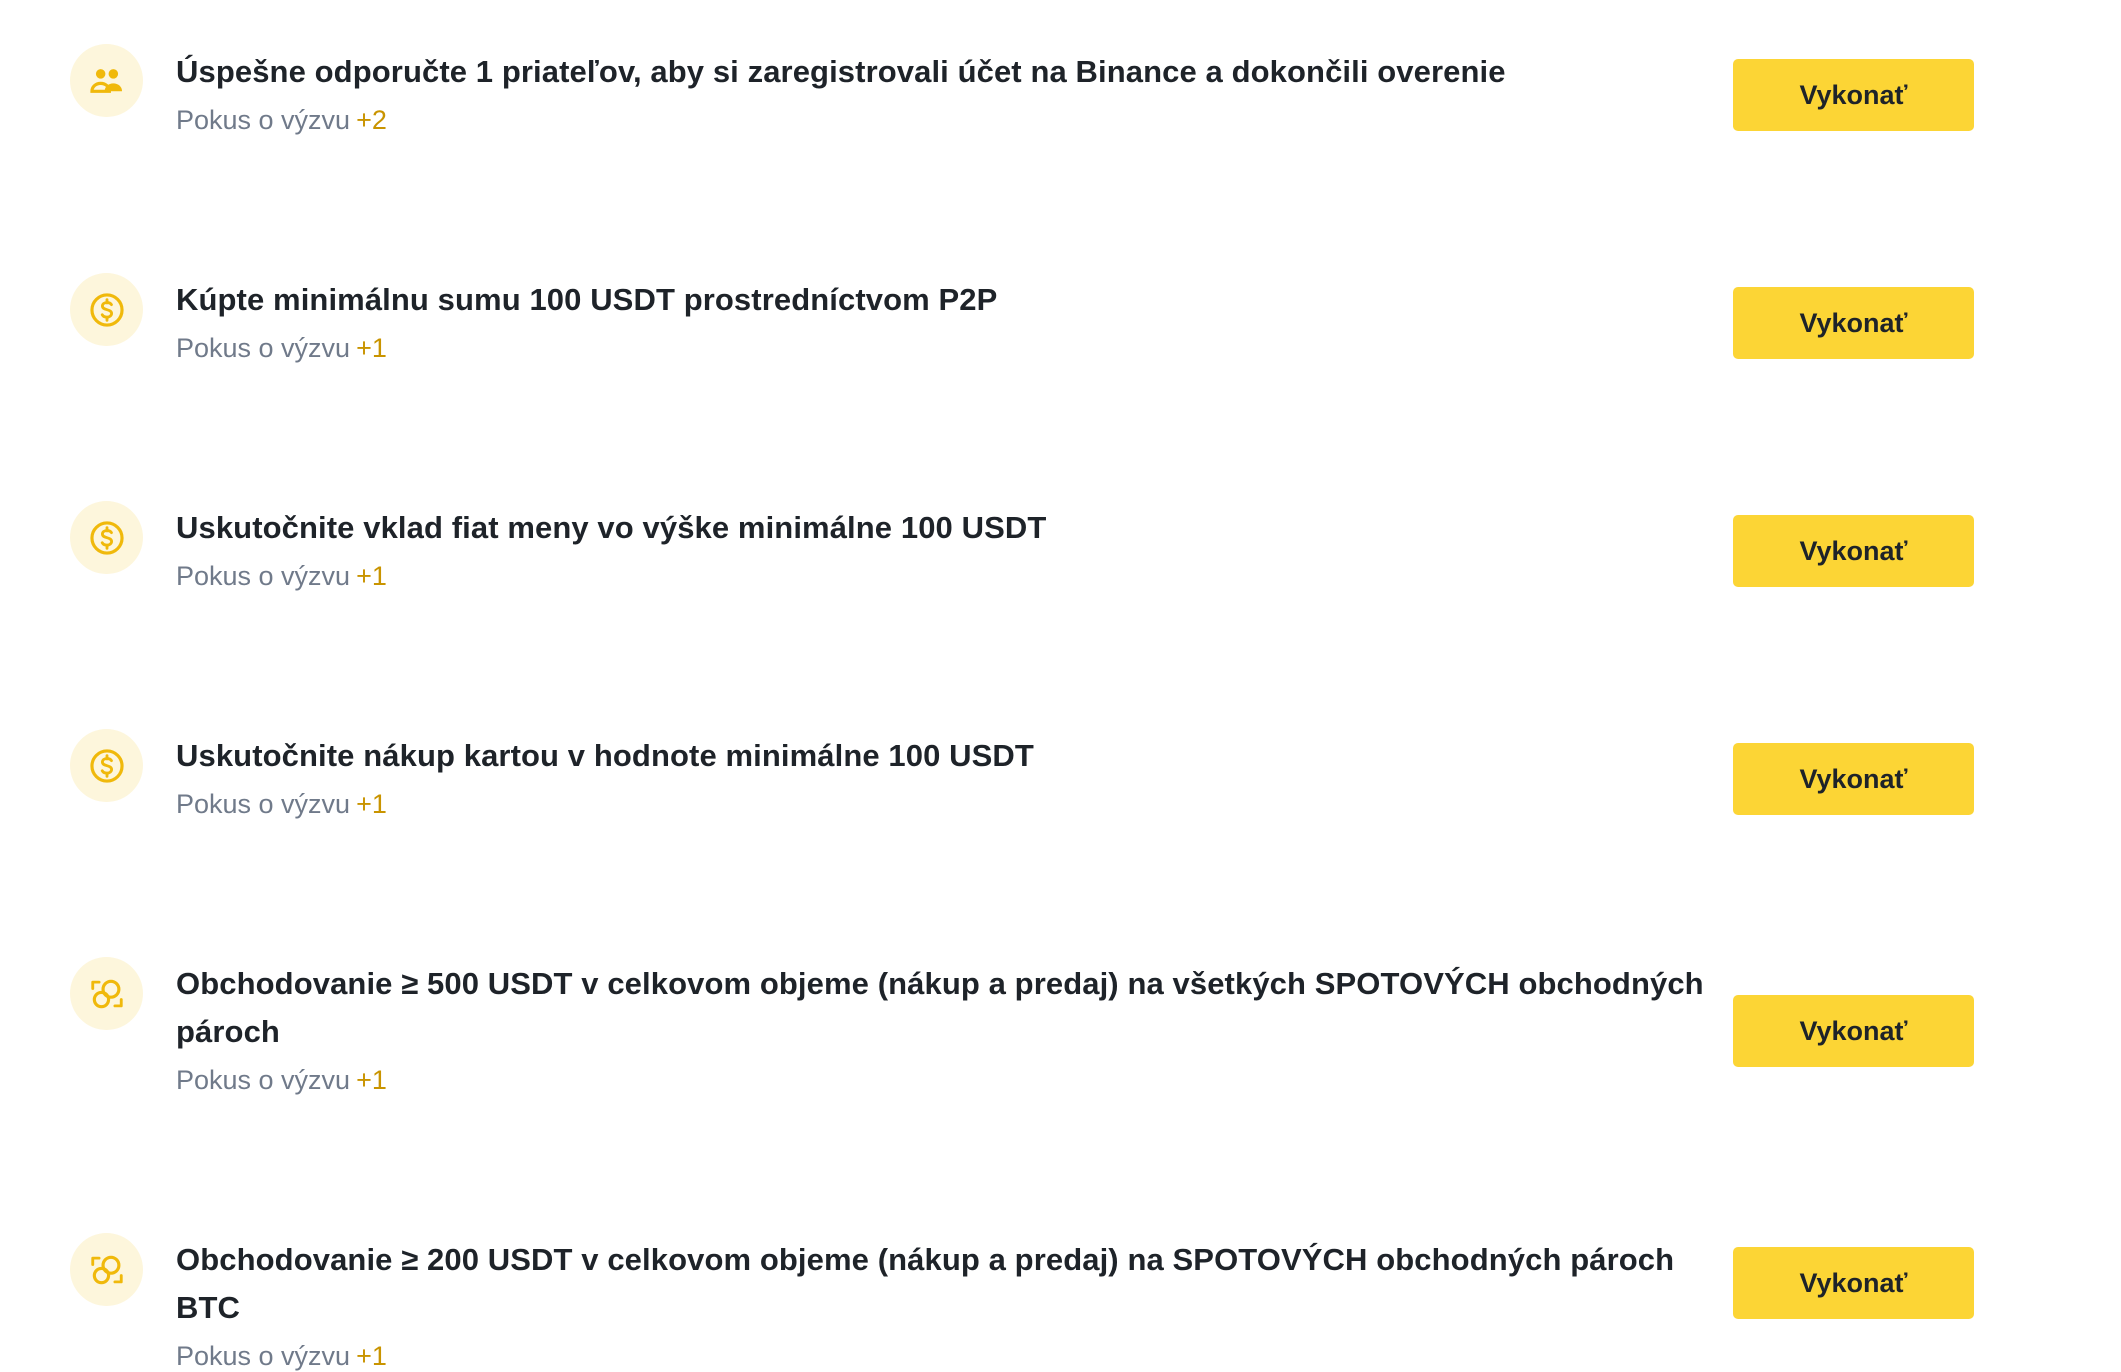 The width and height of the screenshot is (2121, 1372). Describe the element at coordinates (371, 120) in the screenshot. I see `task-points: +2` at that location.